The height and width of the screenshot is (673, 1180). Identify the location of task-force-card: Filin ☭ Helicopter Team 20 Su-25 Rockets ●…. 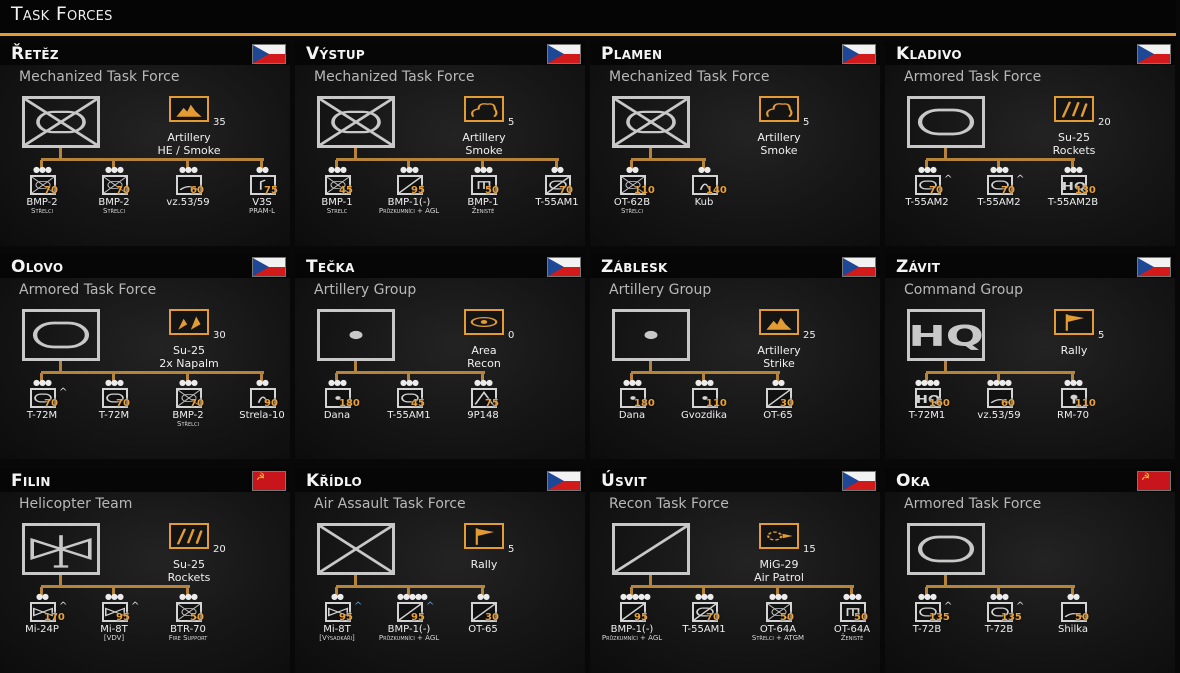
(145, 570).